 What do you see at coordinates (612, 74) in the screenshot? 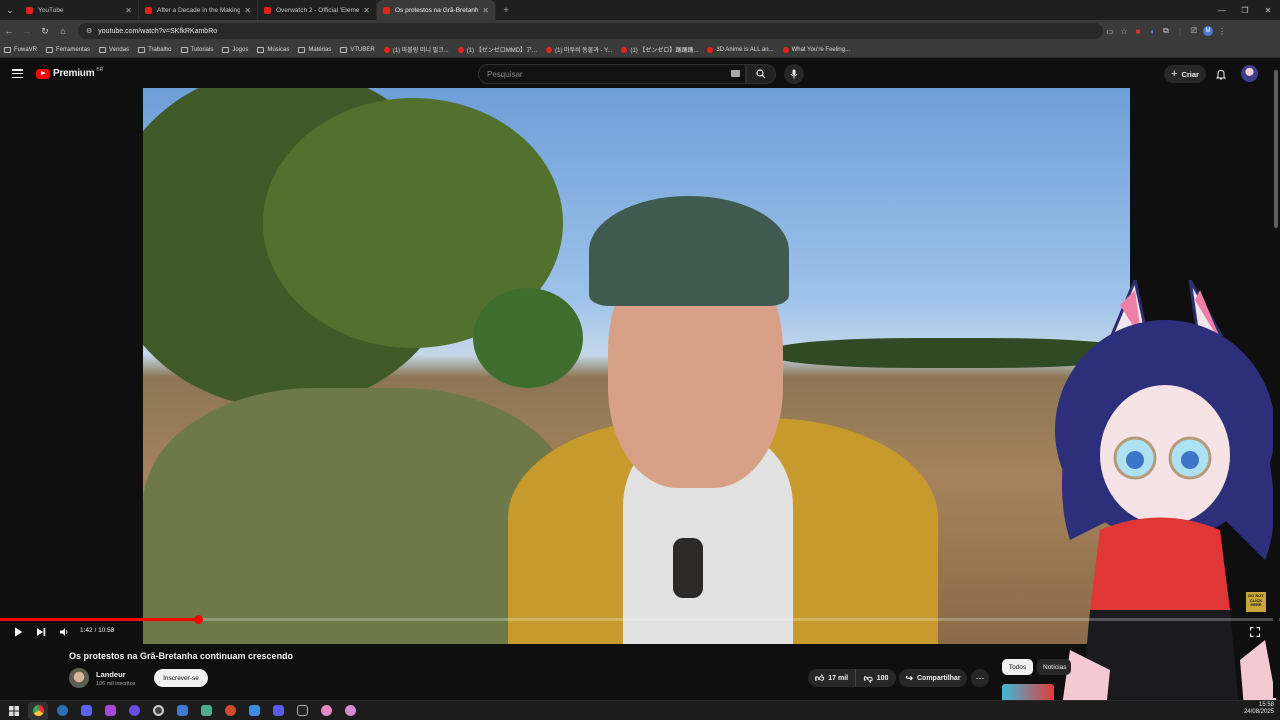
I see `search-input: Pesquisar` at bounding box center [612, 74].